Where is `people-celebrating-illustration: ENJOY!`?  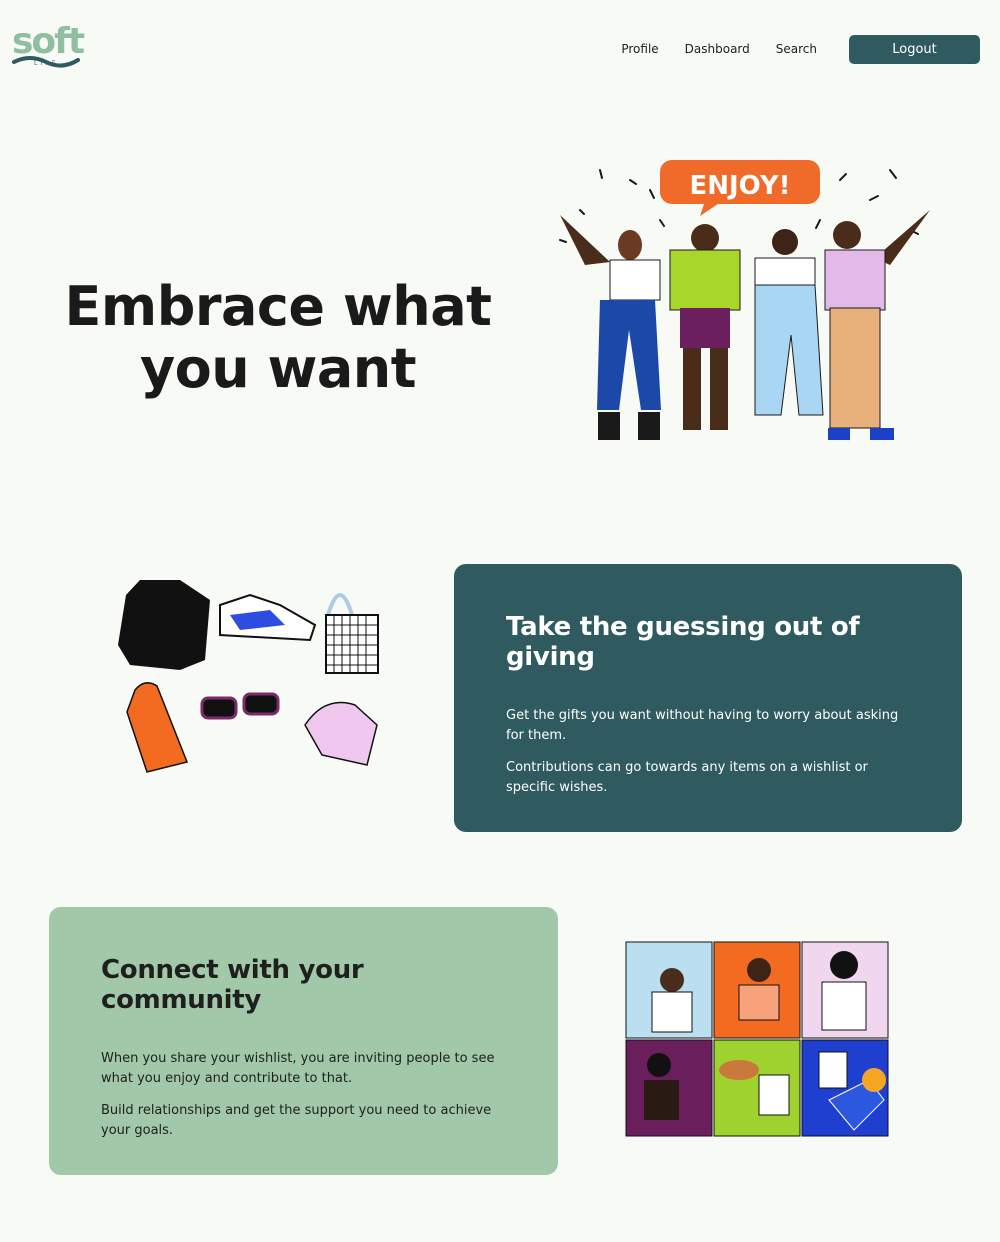
people-celebrating-illustration: ENJOY! is located at coordinates (744, 300).